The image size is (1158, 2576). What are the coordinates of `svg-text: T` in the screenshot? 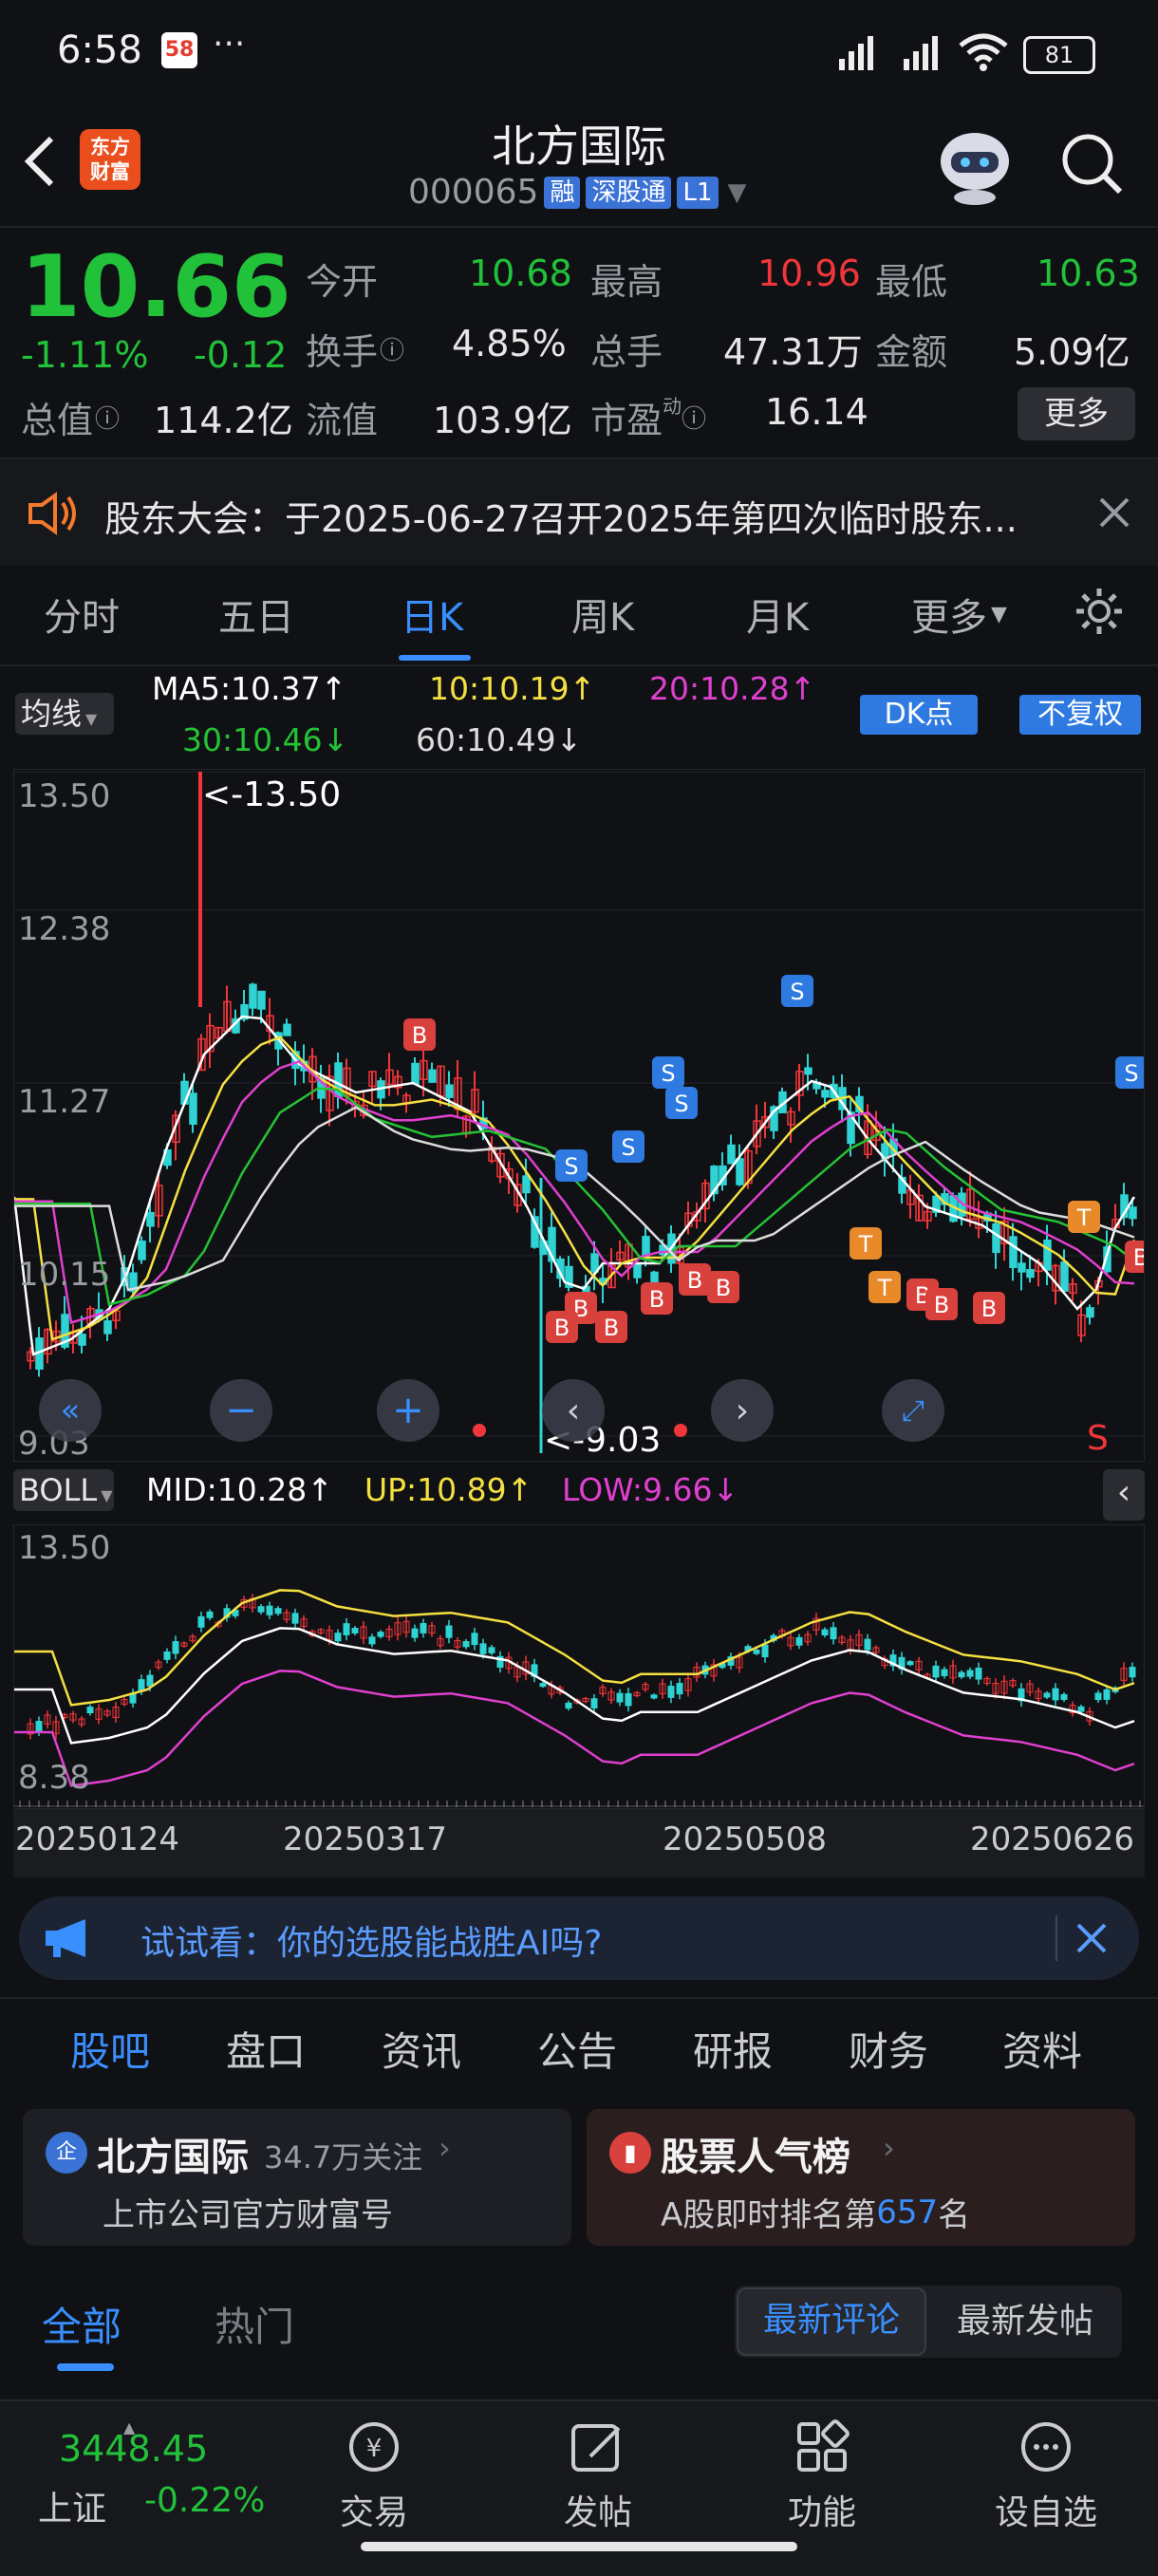 It's located at (1084, 1217).